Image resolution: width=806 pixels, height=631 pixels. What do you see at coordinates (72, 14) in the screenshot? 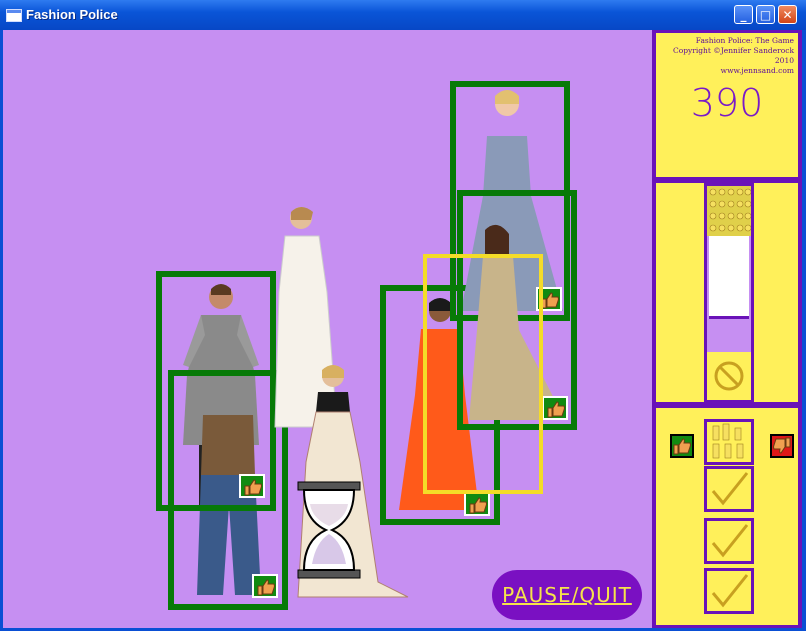
I see `window-title: Fashion Police` at bounding box center [72, 14].